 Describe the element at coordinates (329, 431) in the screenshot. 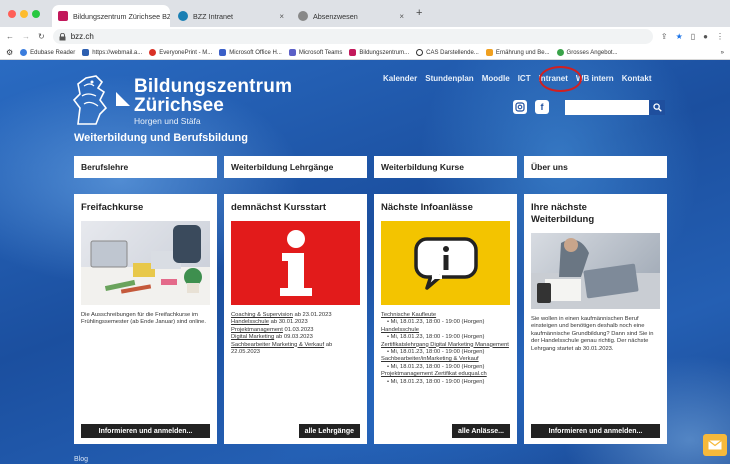

I see `alle-lehrgaenge-button: alle Lehrgänge` at that location.